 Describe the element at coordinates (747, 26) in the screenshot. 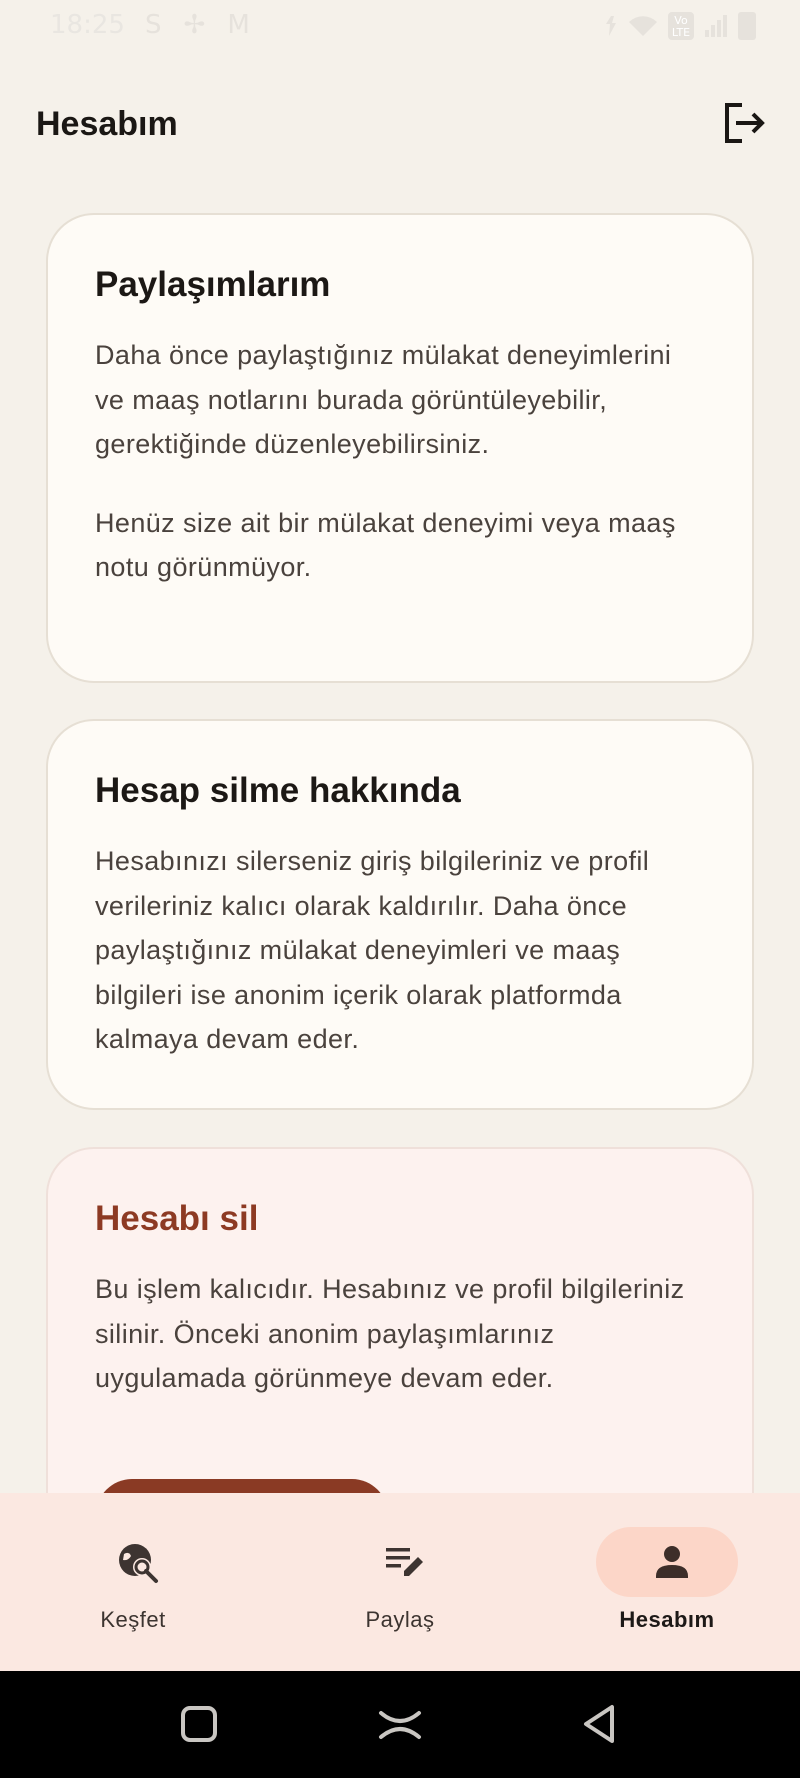

I see `battery-icon` at that location.